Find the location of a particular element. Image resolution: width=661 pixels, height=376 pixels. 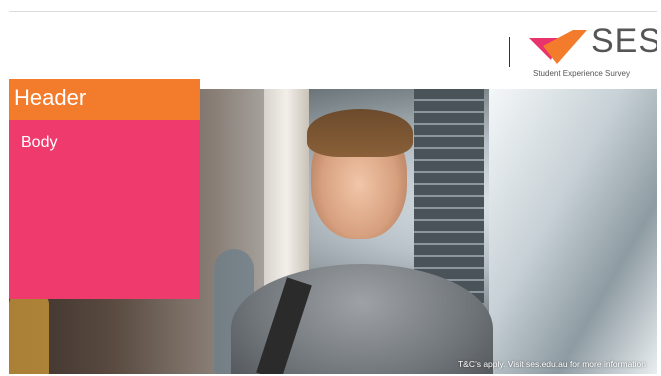

ses-logo-mark-icon is located at coordinates (558, 47).